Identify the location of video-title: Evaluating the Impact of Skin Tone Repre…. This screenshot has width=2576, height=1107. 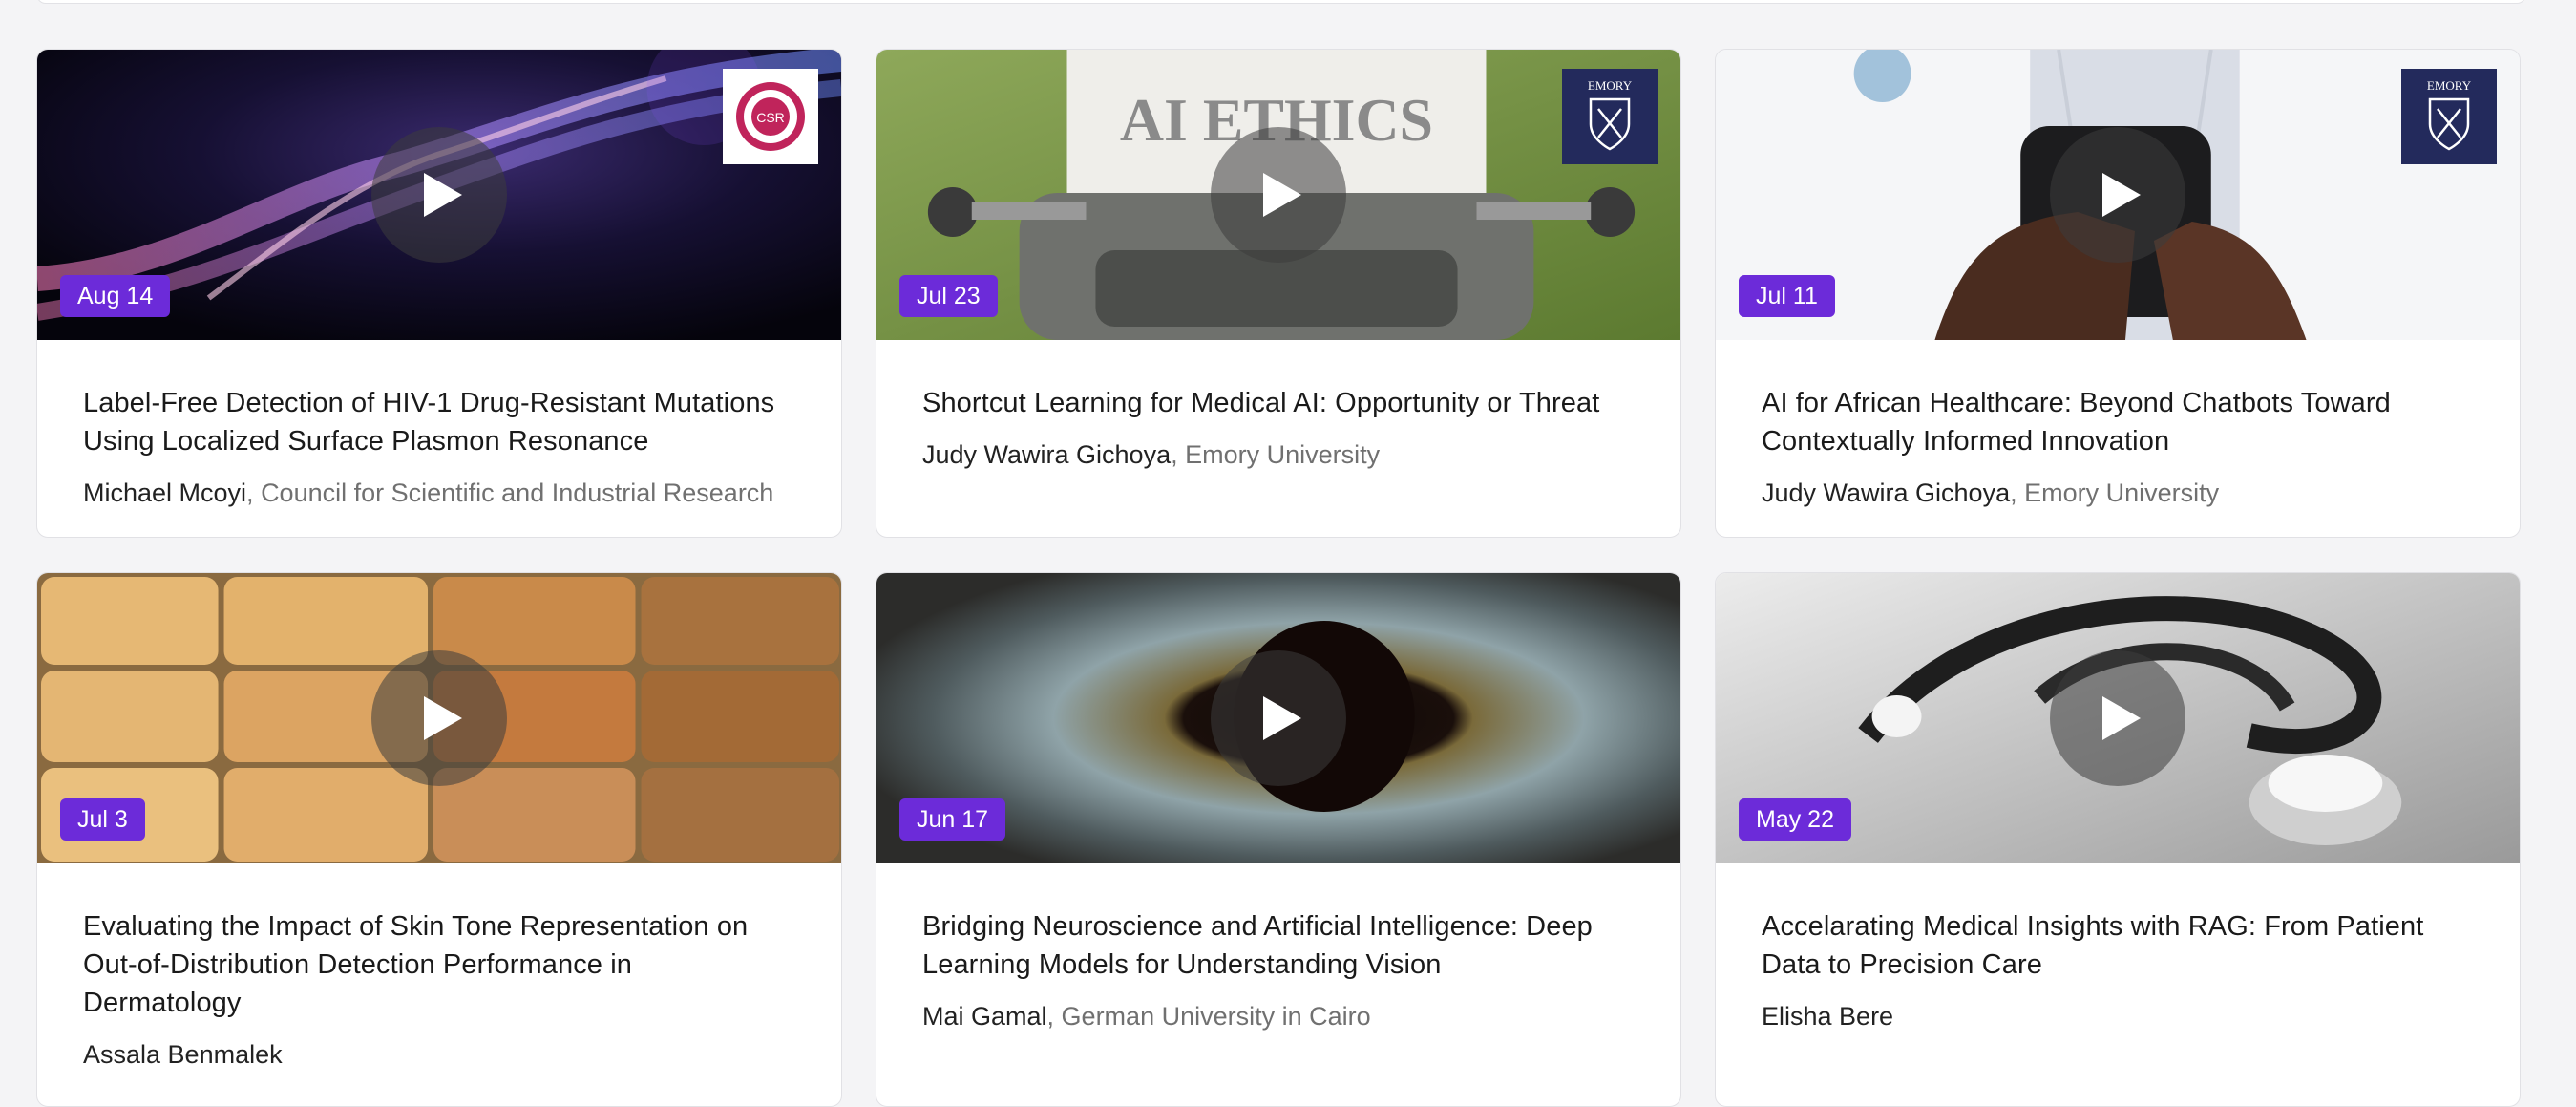
(439, 964).